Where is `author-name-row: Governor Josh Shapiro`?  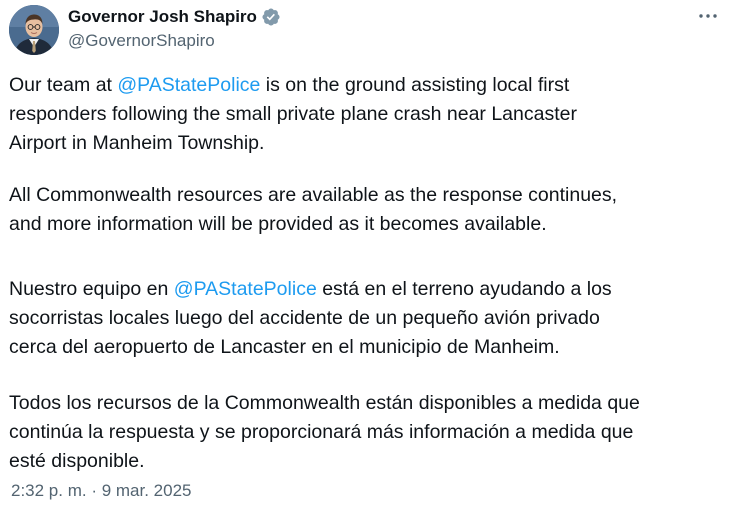
author-name-row: Governor Josh Shapiro is located at coordinates (174, 17).